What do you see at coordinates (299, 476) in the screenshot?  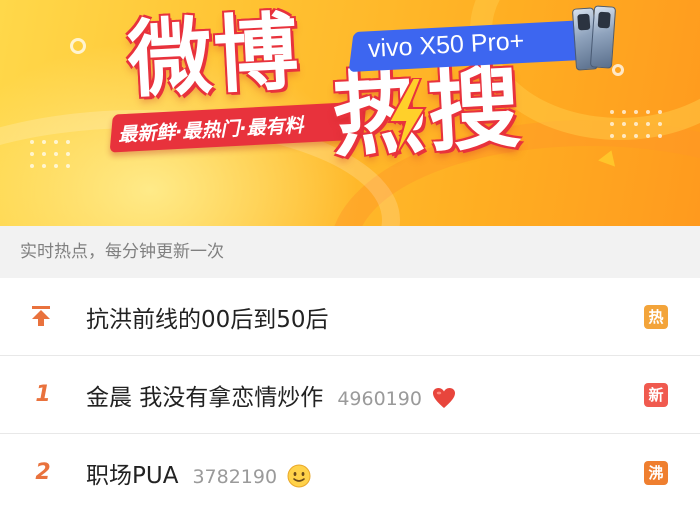 I see `smile-emoji-icon` at bounding box center [299, 476].